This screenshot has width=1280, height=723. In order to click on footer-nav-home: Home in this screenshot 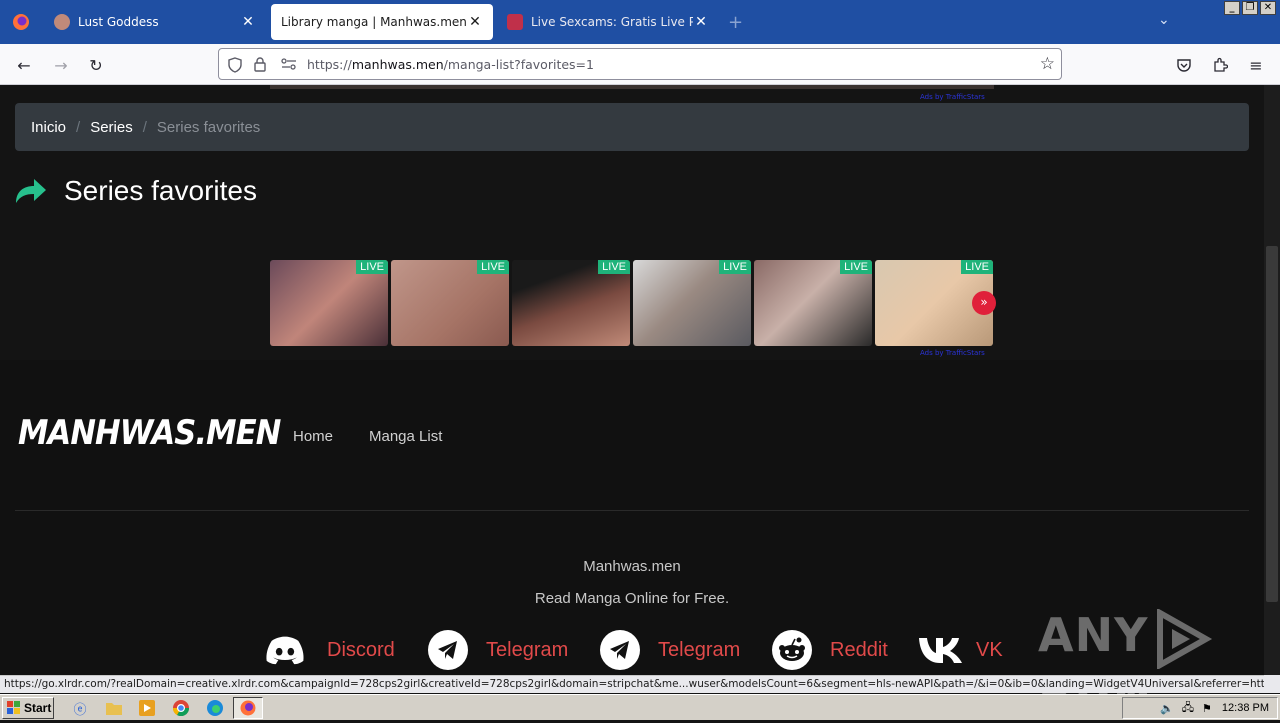, I will do `click(313, 436)`.